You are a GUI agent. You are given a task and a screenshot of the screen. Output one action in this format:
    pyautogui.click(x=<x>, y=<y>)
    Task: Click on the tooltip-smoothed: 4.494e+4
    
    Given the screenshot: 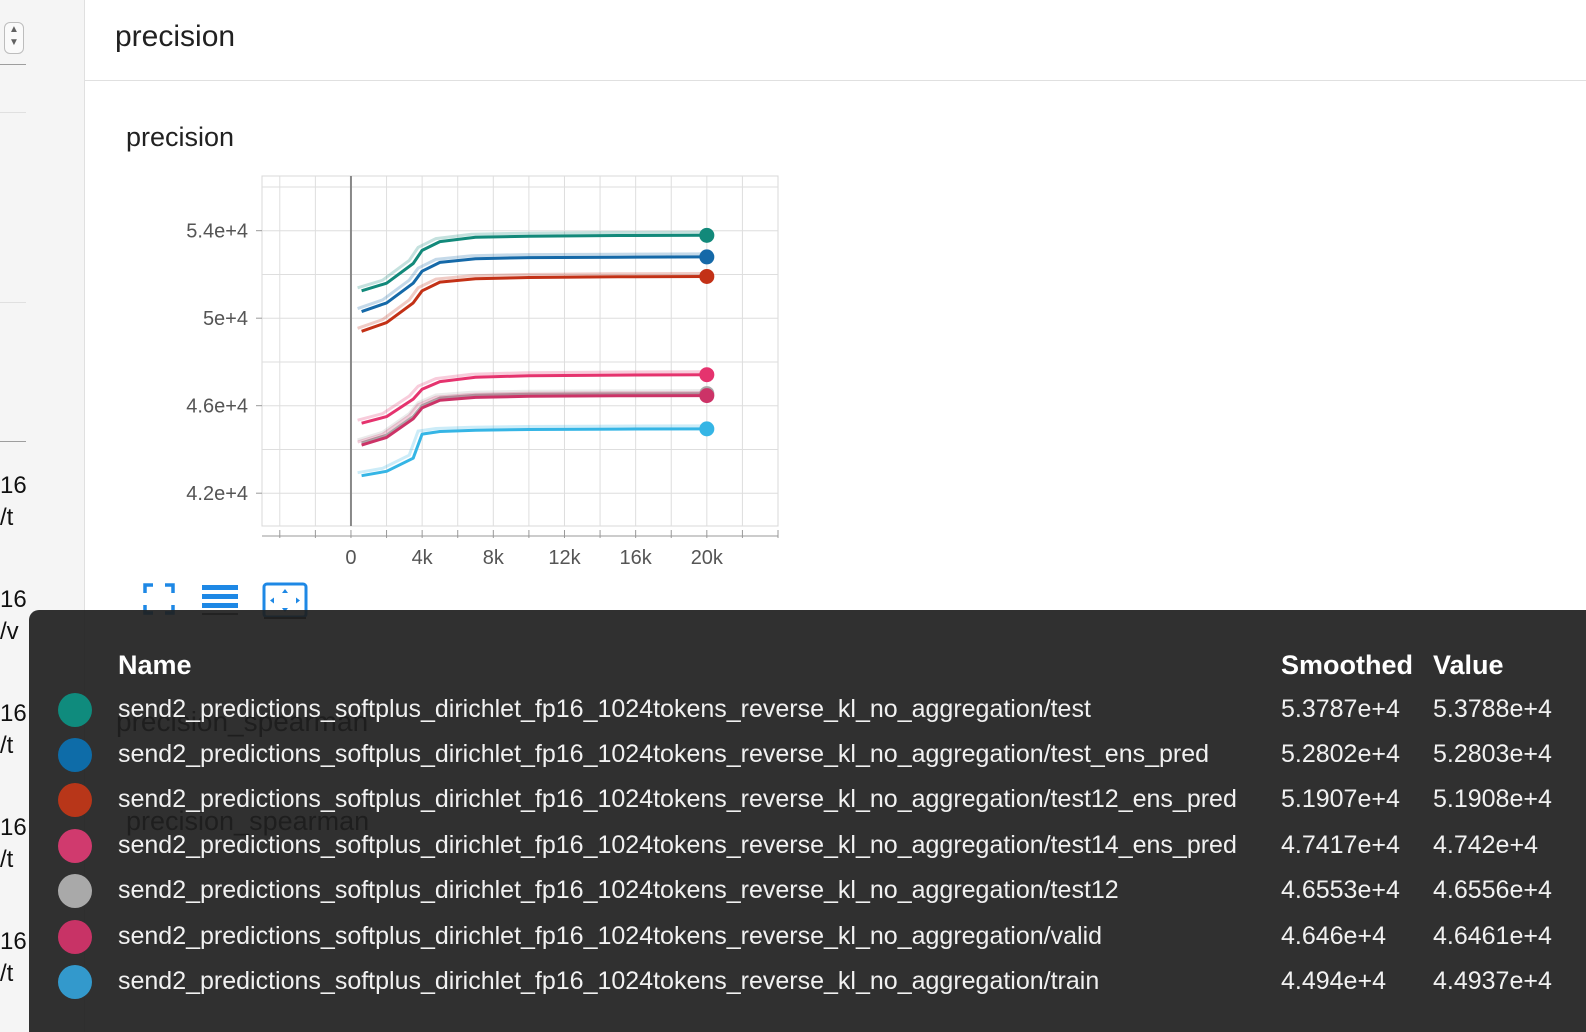 What is the action you would take?
    pyautogui.click(x=1333, y=981)
    